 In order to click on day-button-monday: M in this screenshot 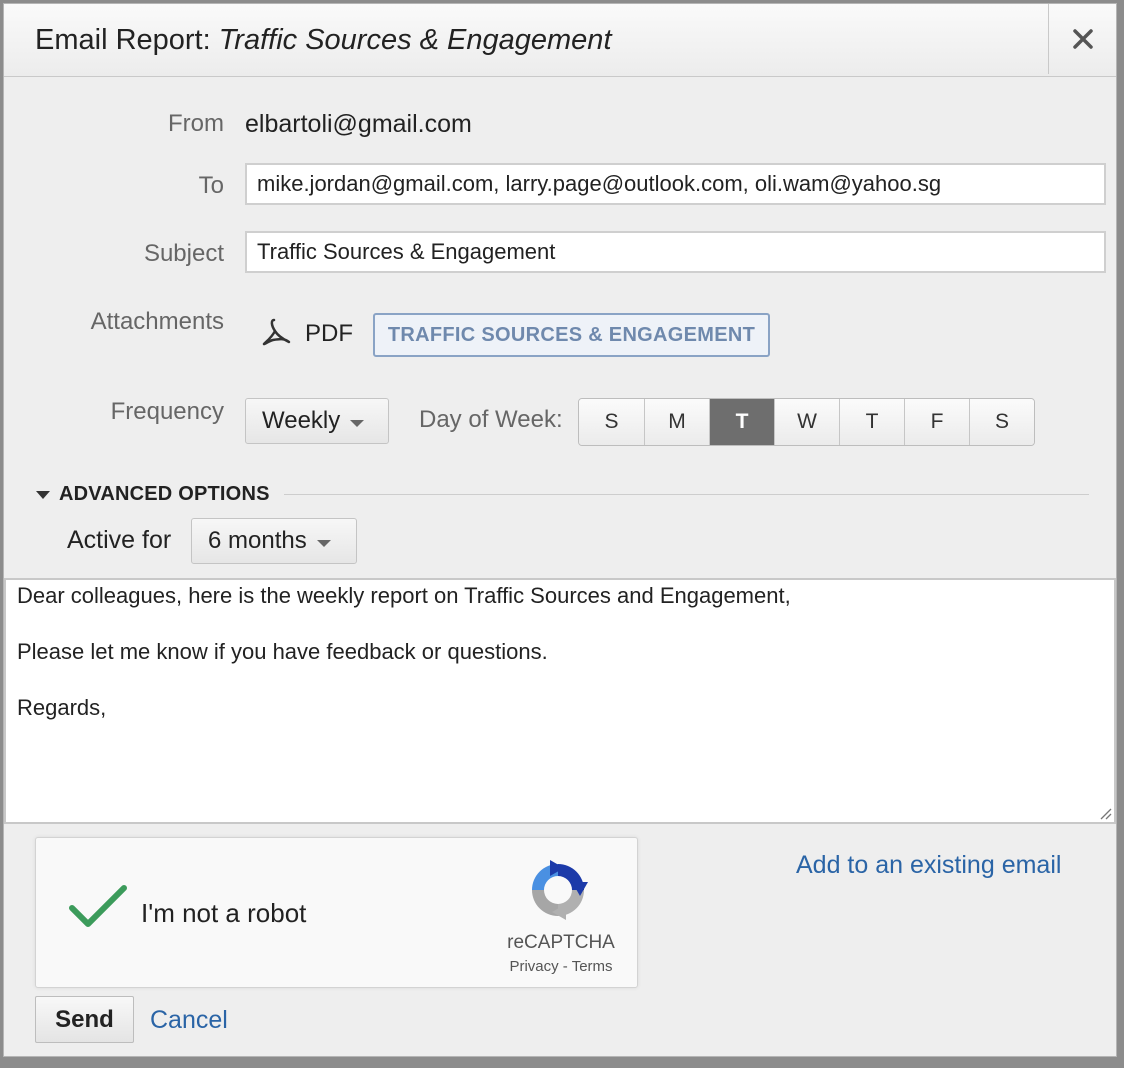, I will do `click(676, 422)`.